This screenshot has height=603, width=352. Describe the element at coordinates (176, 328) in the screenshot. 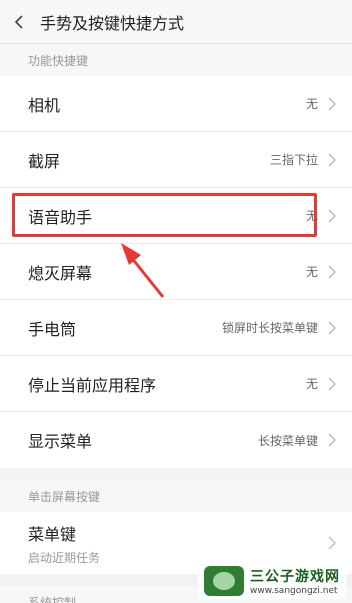

I see `row-flashlight: 手电筒 锁屏时长按菜单键` at that location.